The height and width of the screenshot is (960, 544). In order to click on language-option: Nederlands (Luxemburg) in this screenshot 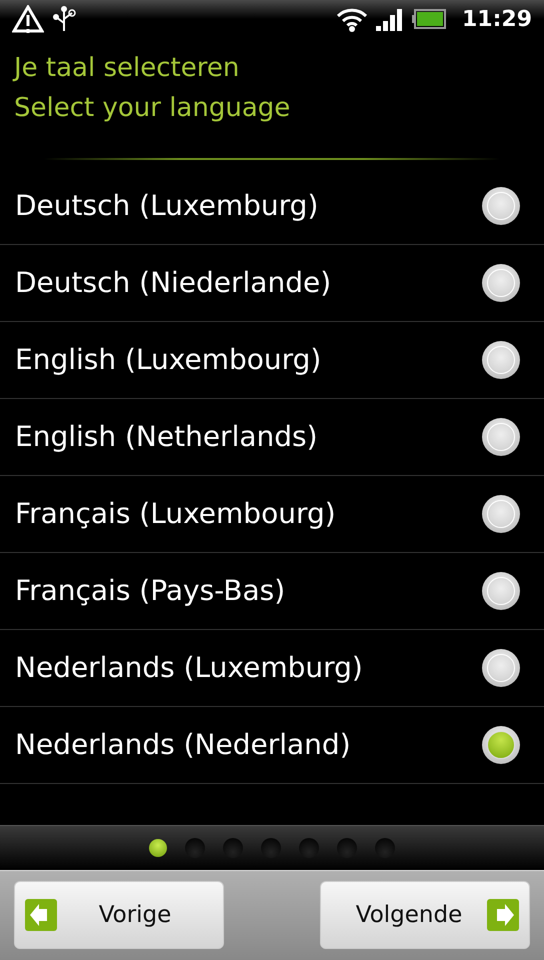, I will do `click(272, 668)`.